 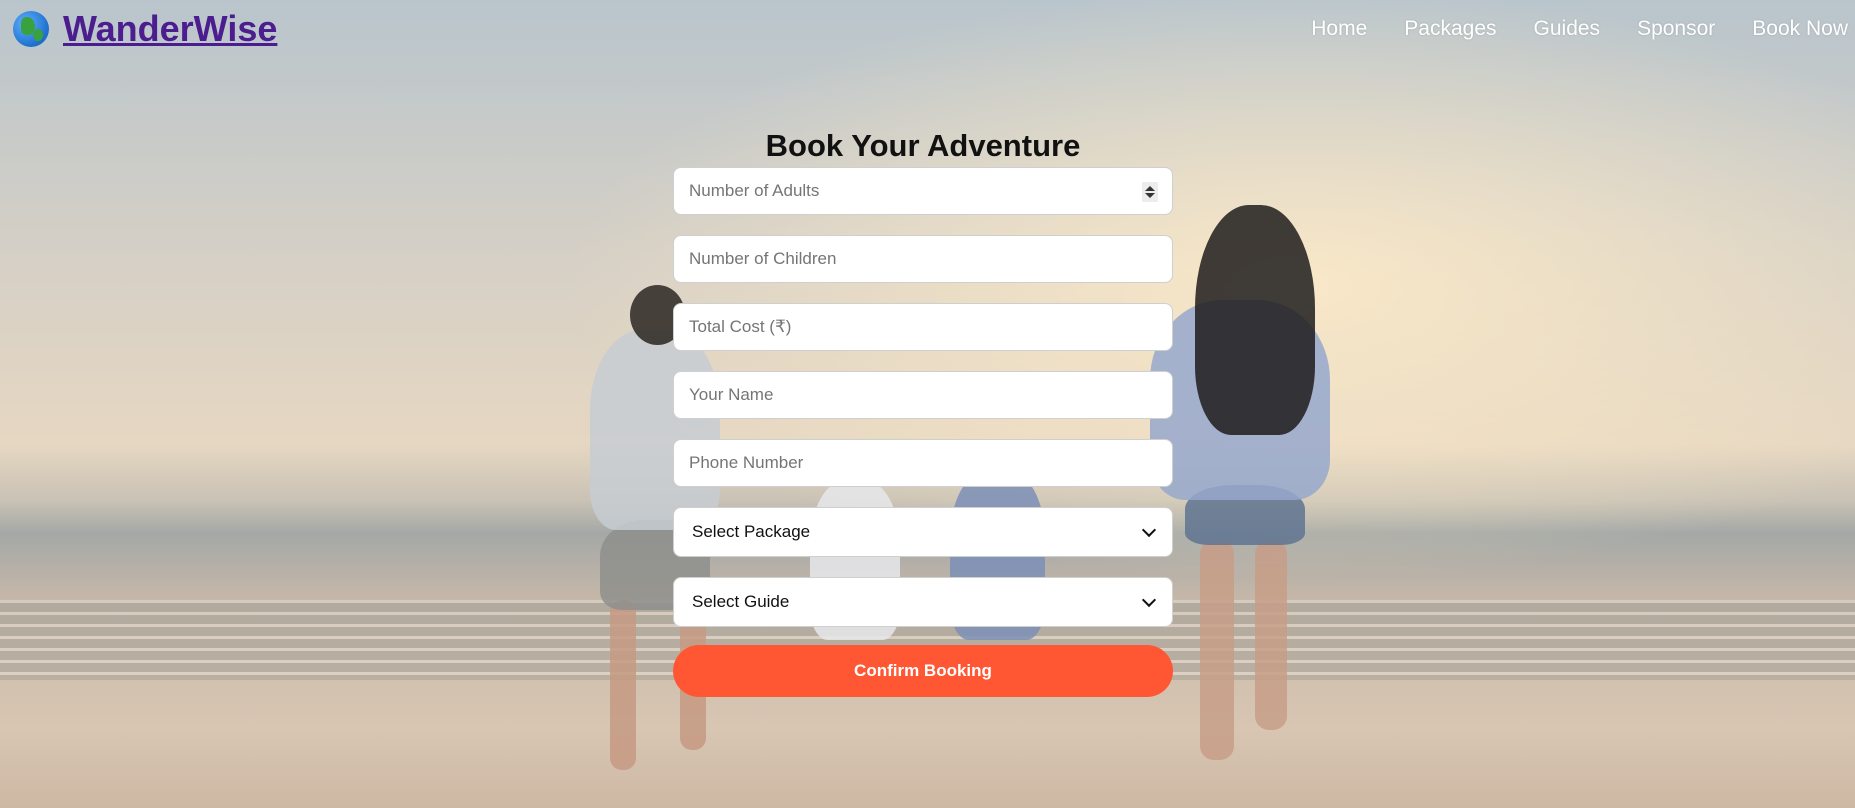 I want to click on nav-packages-link: Packages, so click(x=1450, y=29).